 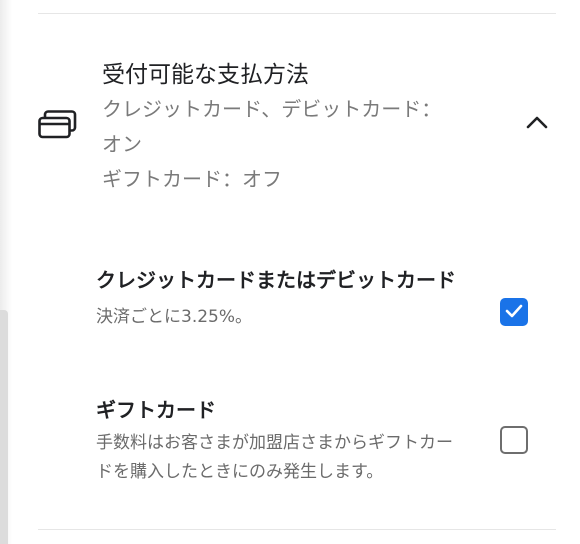 What do you see at coordinates (276, 280) in the screenshot?
I see `credit-debit-title: クレジットカードまたはデビットカード` at bounding box center [276, 280].